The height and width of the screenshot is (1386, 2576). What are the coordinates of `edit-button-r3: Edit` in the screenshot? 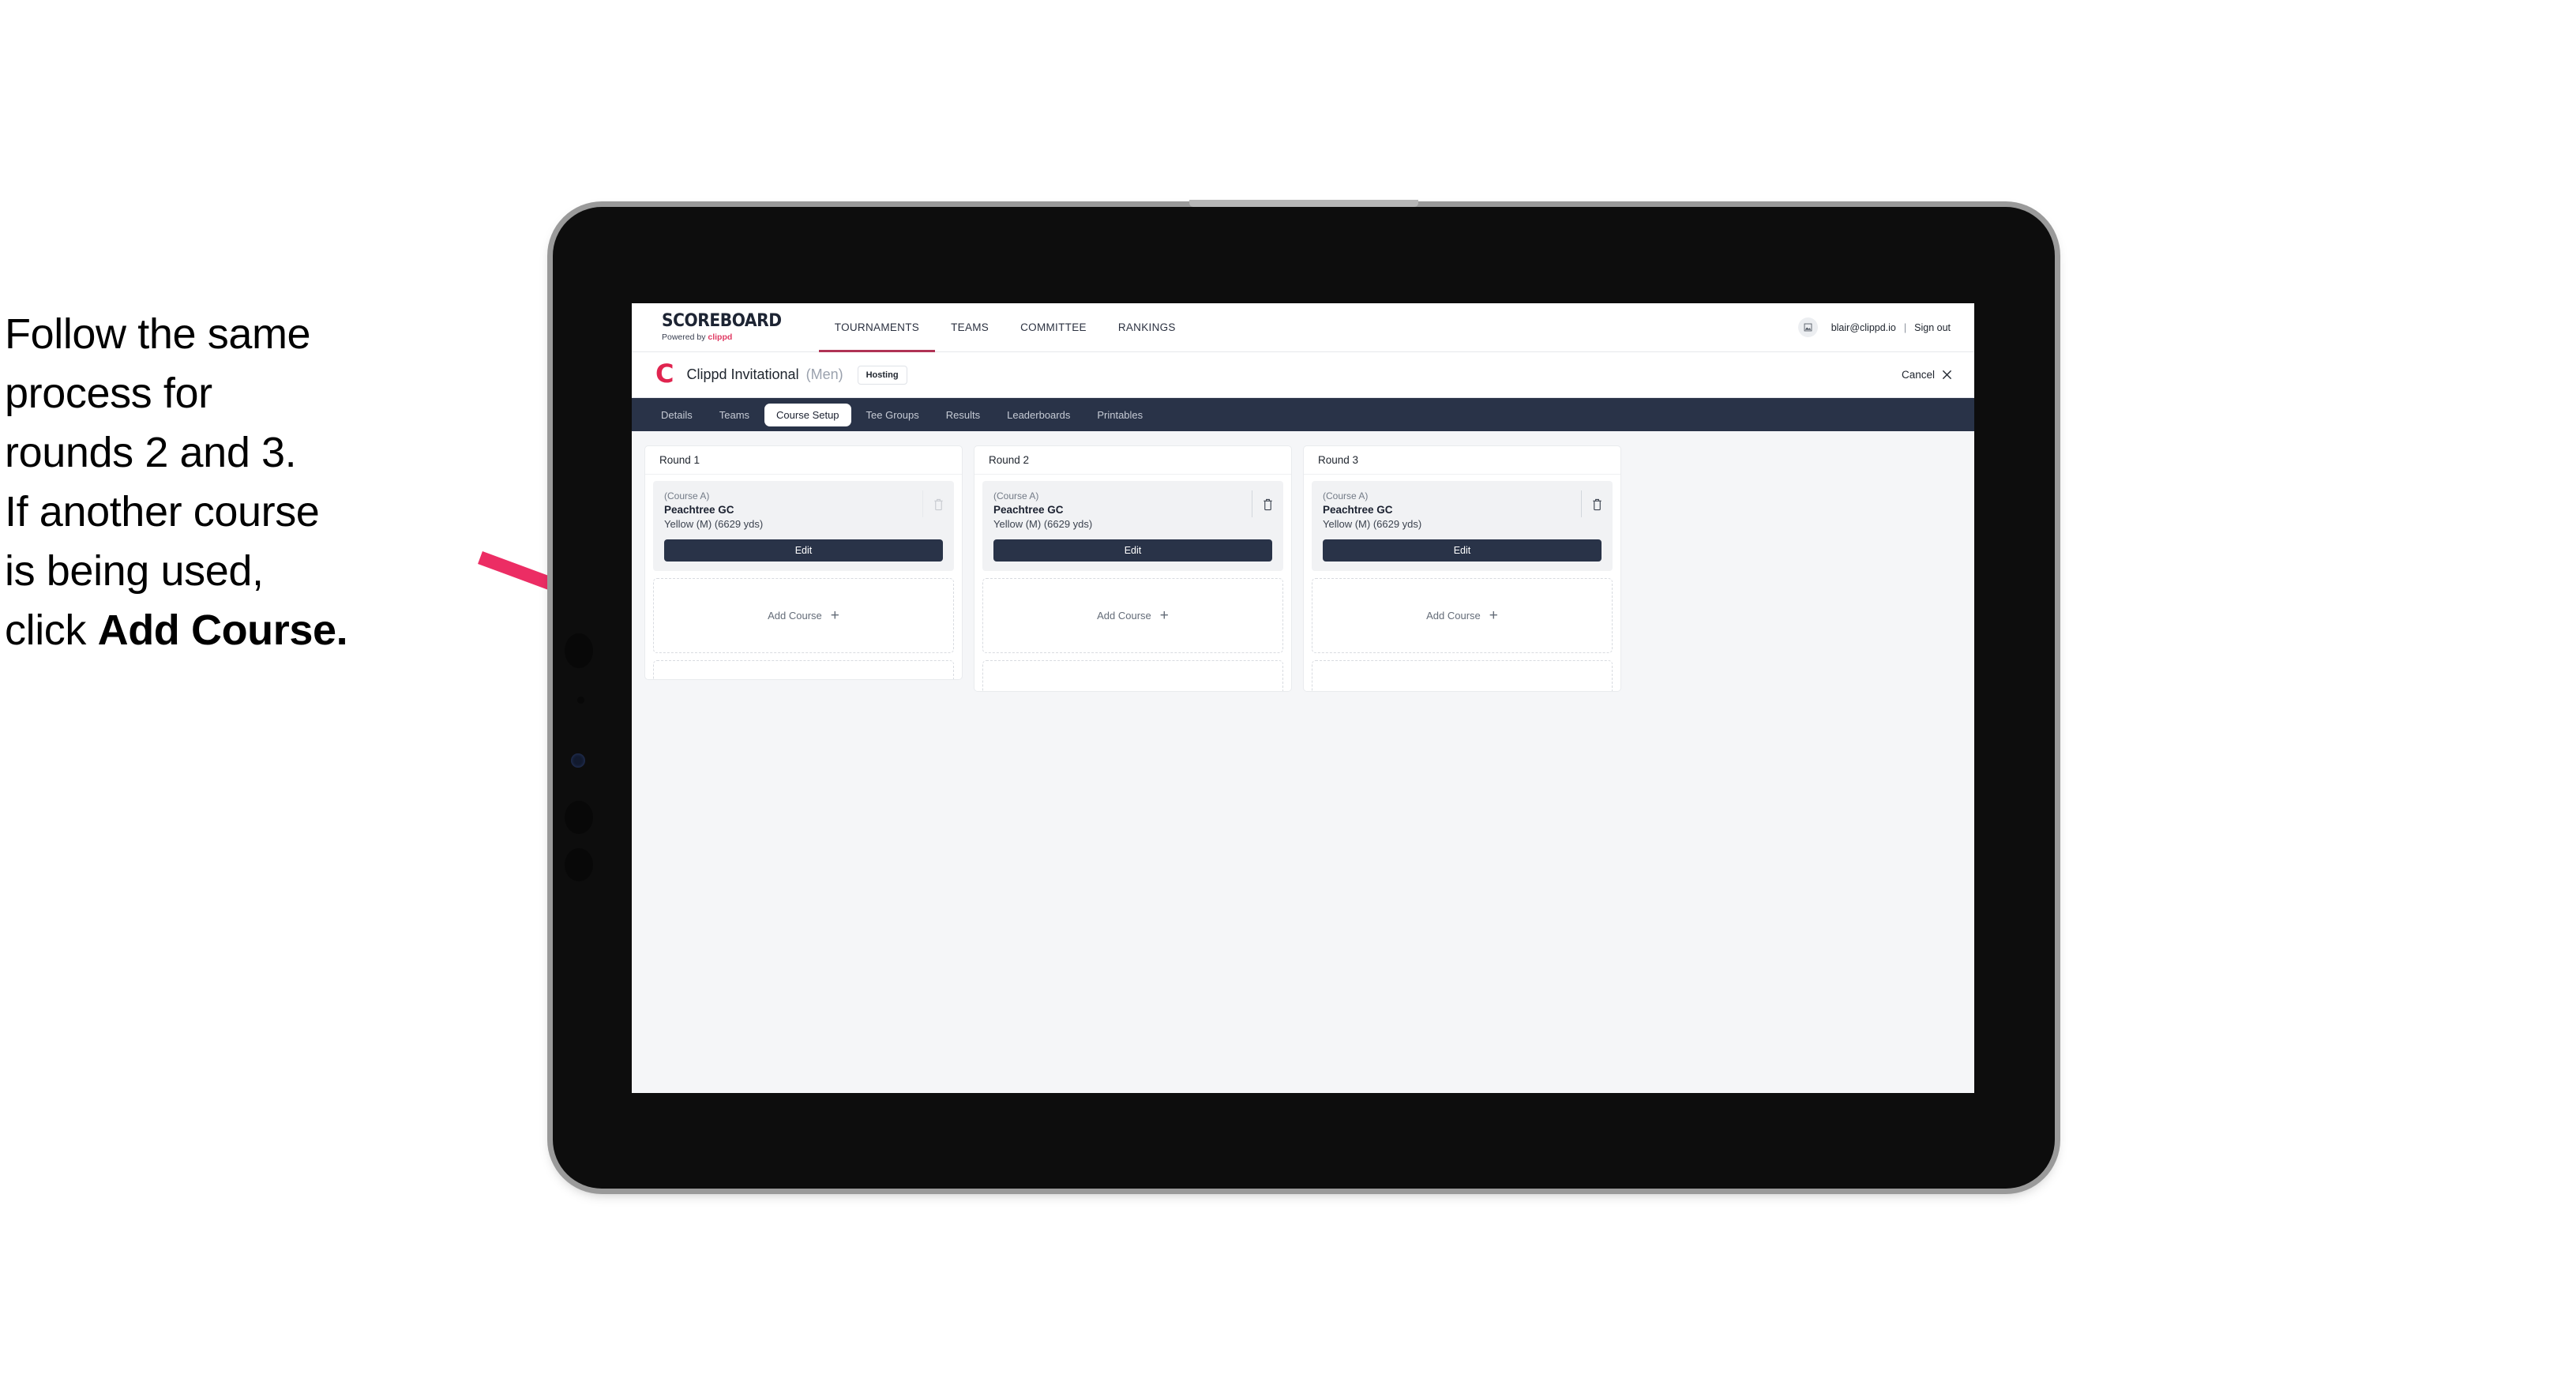 It's located at (1462, 550).